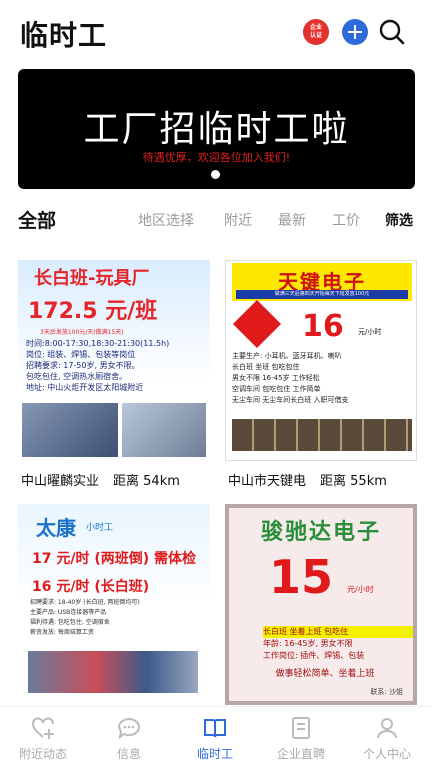 This screenshot has height=768, width=432. What do you see at coordinates (85, 602) in the screenshot?
I see `poster-line: 招聘要求: 18-40岁 (长白班, 两班倒均可)` at bounding box center [85, 602].